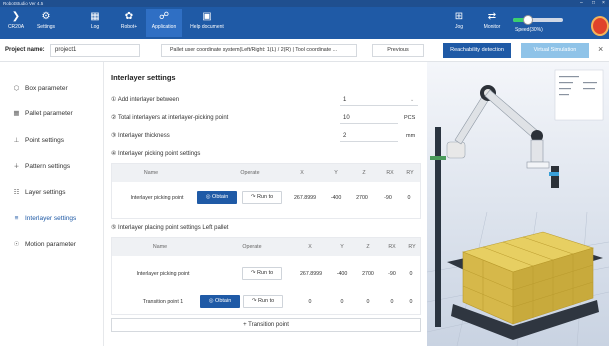 This screenshot has width=609, height=346. What do you see at coordinates (129, 16) in the screenshot?
I see `plugin-icon: ✿` at bounding box center [129, 16].